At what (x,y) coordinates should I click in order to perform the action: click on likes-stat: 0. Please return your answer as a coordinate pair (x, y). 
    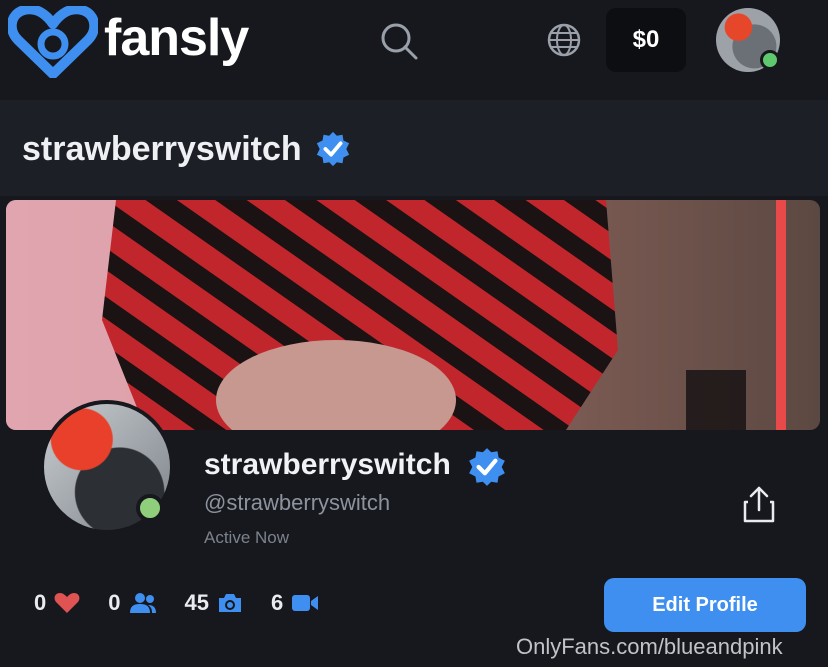
    Looking at the image, I should click on (57, 603).